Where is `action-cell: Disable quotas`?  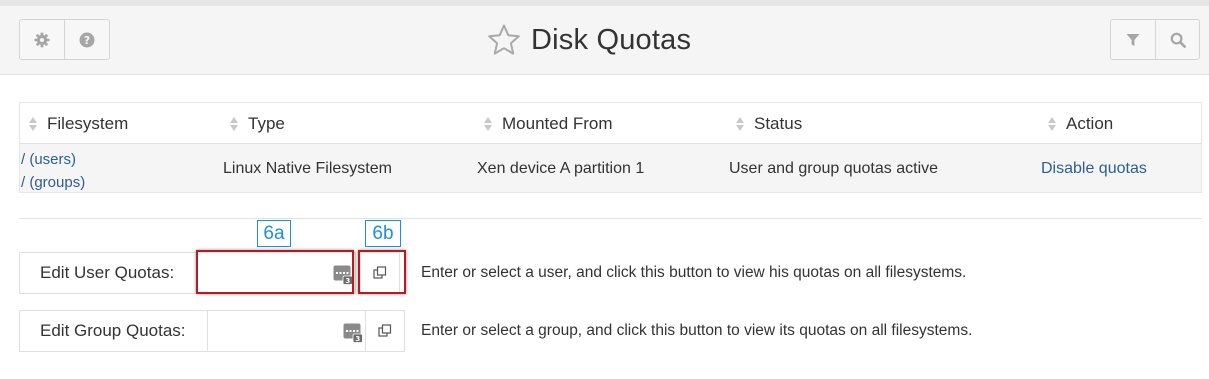 action-cell: Disable quotas is located at coordinates (1094, 168).